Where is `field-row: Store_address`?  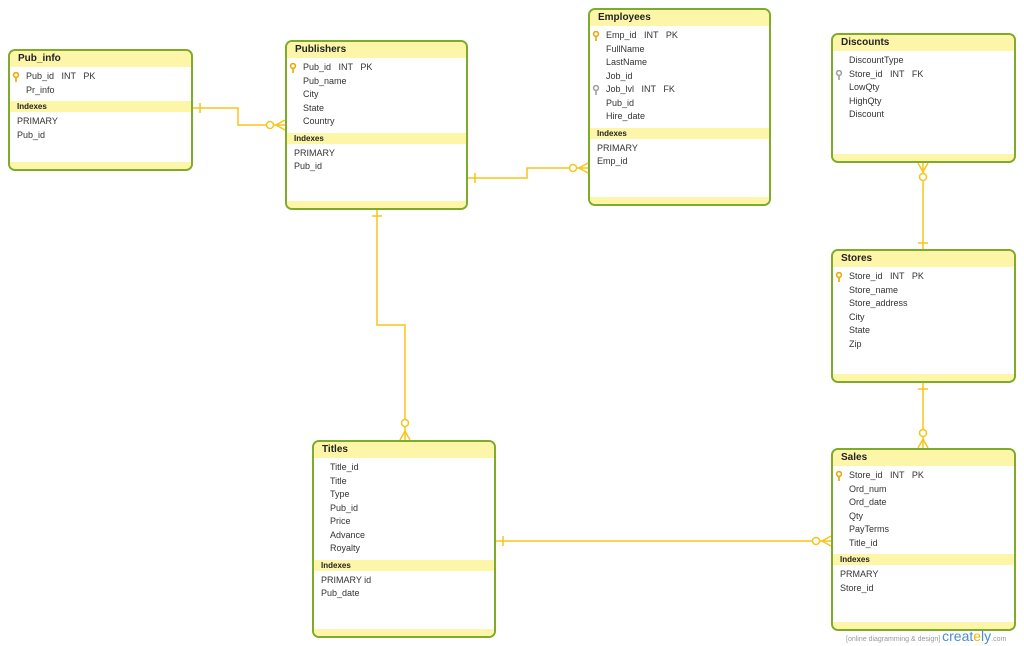
field-row: Store_address is located at coordinates (878, 303).